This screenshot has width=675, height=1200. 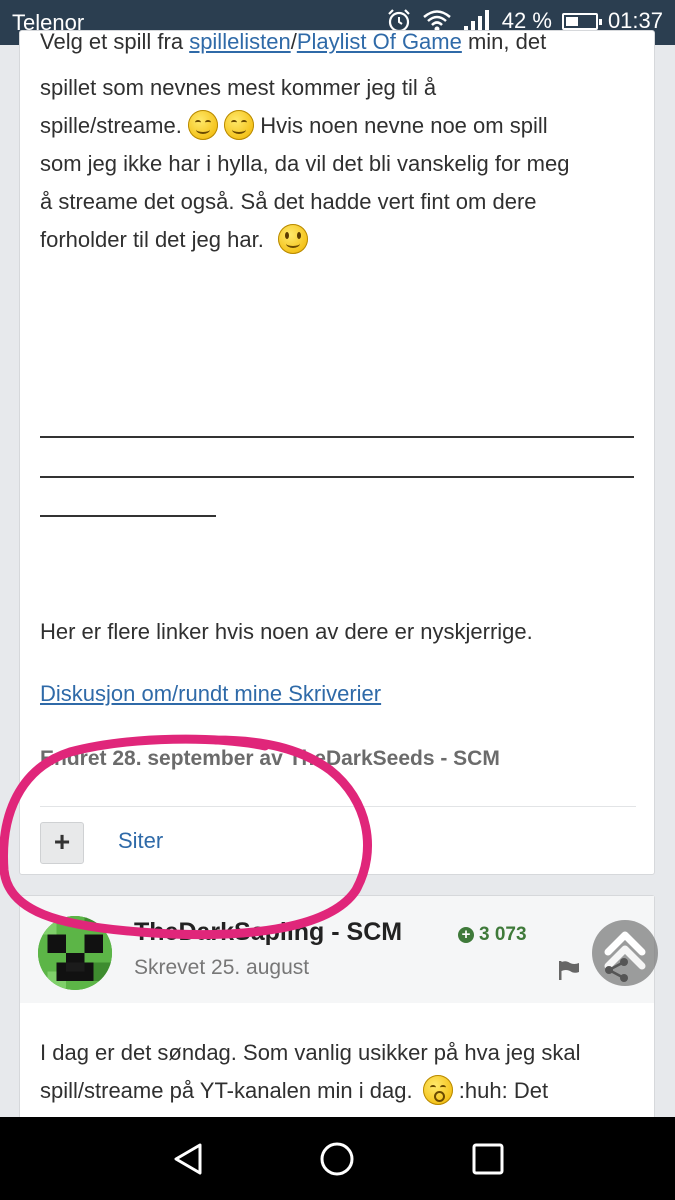 What do you see at coordinates (379, 41) in the screenshot?
I see `playlist-of-game-link: Playlist Of Game` at bounding box center [379, 41].